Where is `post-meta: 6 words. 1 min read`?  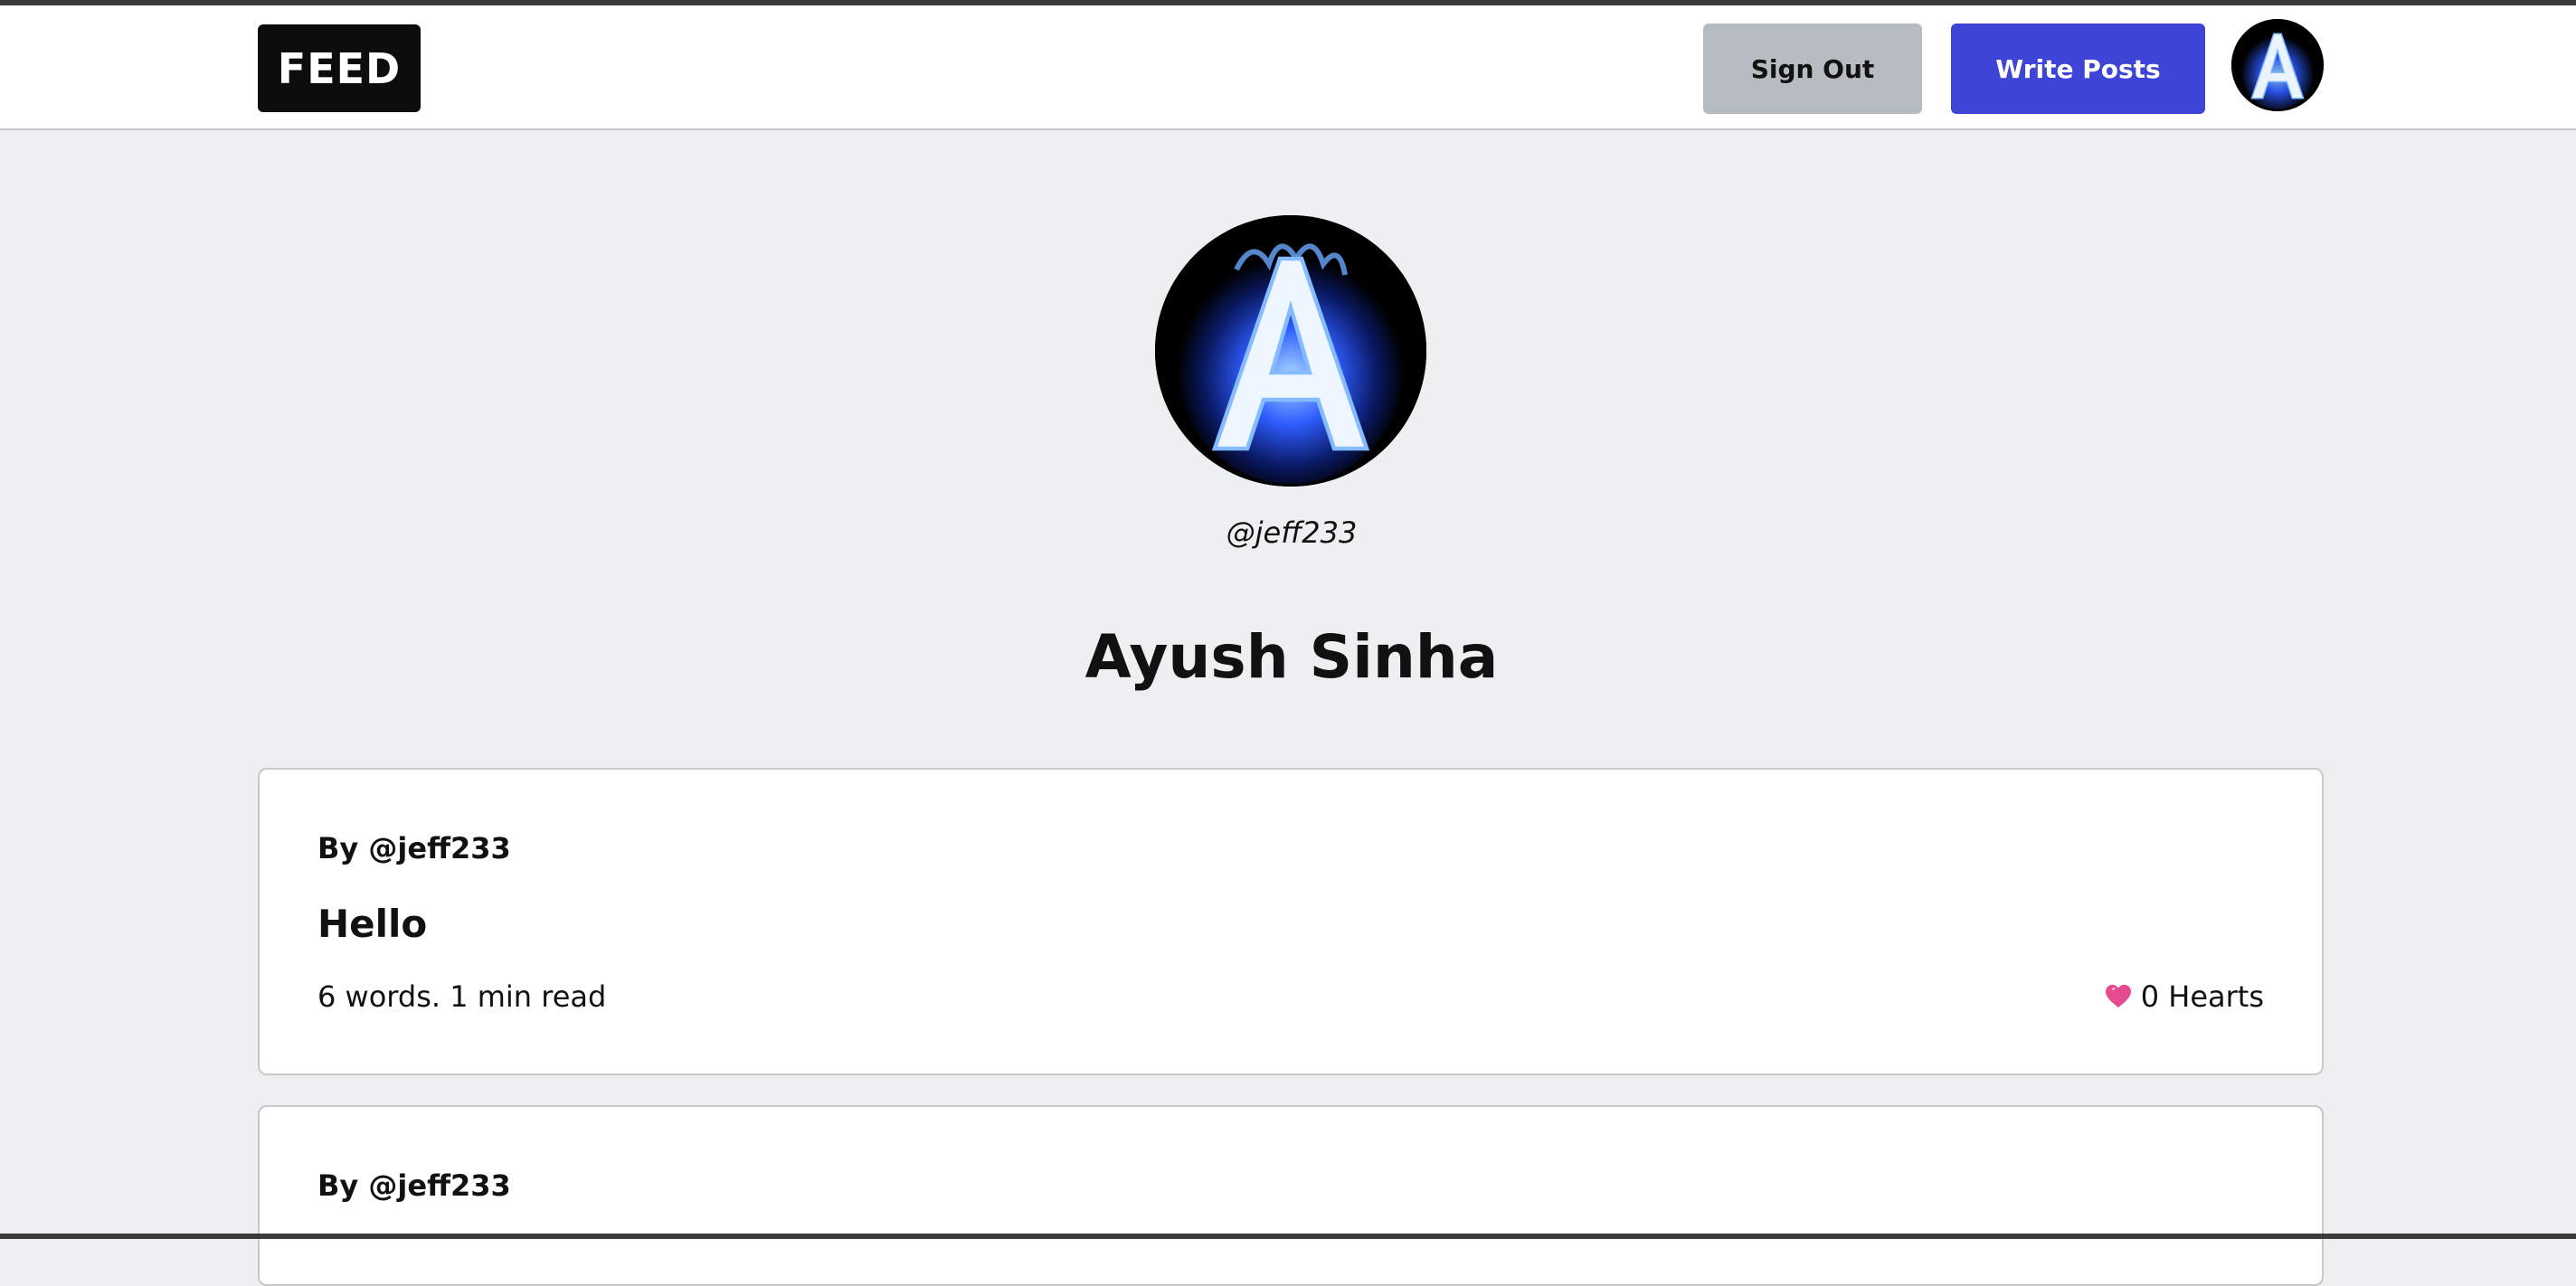
post-meta: 6 words. 1 min read is located at coordinates (462, 996).